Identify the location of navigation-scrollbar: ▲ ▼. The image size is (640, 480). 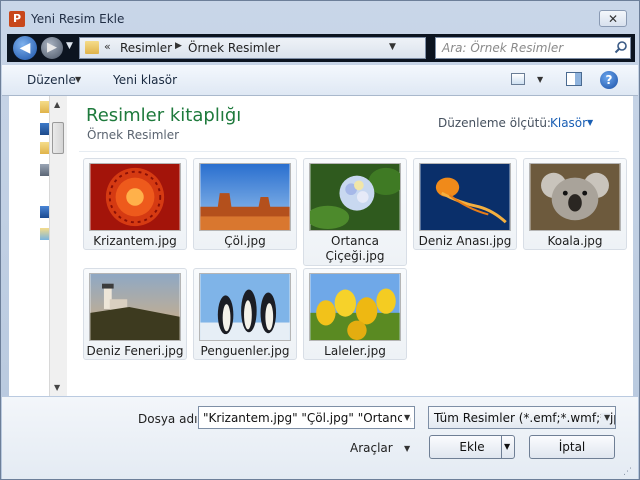
(58, 246).